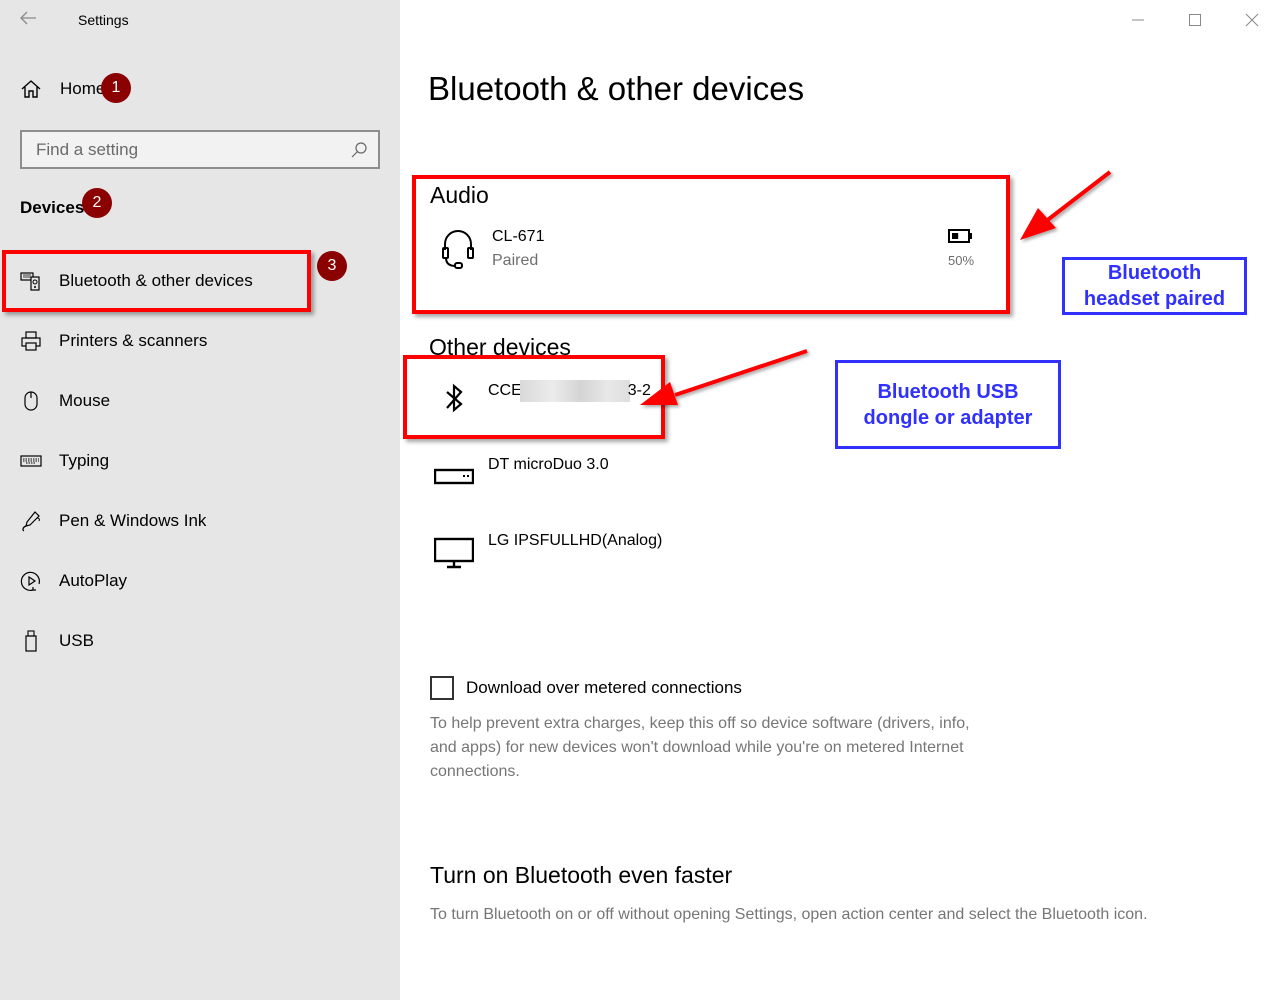 Image resolution: width=1280 pixels, height=1000 pixels. I want to click on maximize-button, so click(1194, 20).